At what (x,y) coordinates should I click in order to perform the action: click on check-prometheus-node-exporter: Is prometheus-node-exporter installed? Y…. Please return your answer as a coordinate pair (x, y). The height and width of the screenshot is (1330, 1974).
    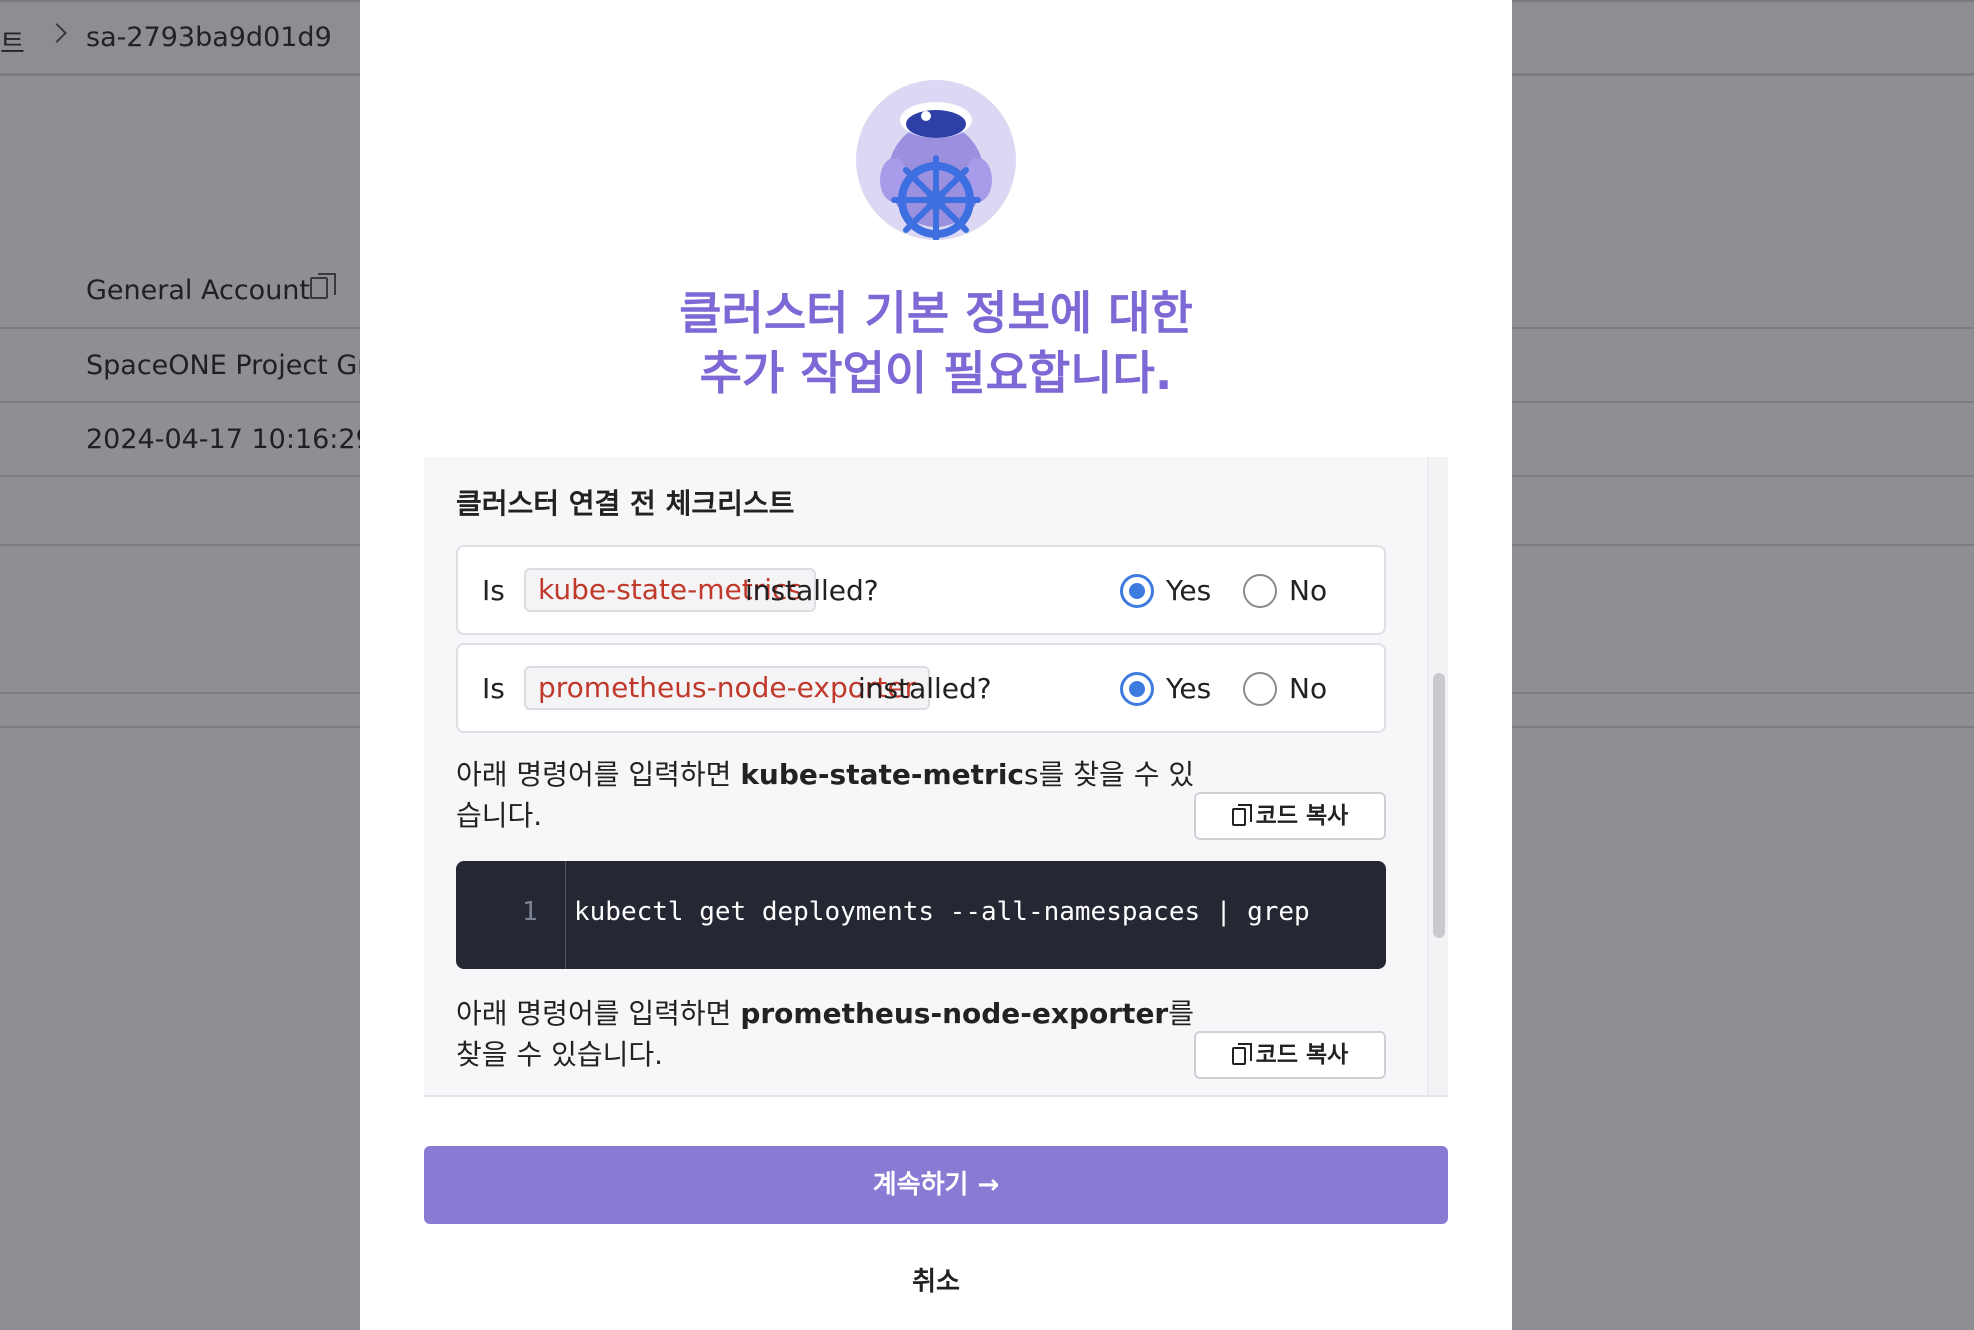
    Looking at the image, I should click on (921, 688).